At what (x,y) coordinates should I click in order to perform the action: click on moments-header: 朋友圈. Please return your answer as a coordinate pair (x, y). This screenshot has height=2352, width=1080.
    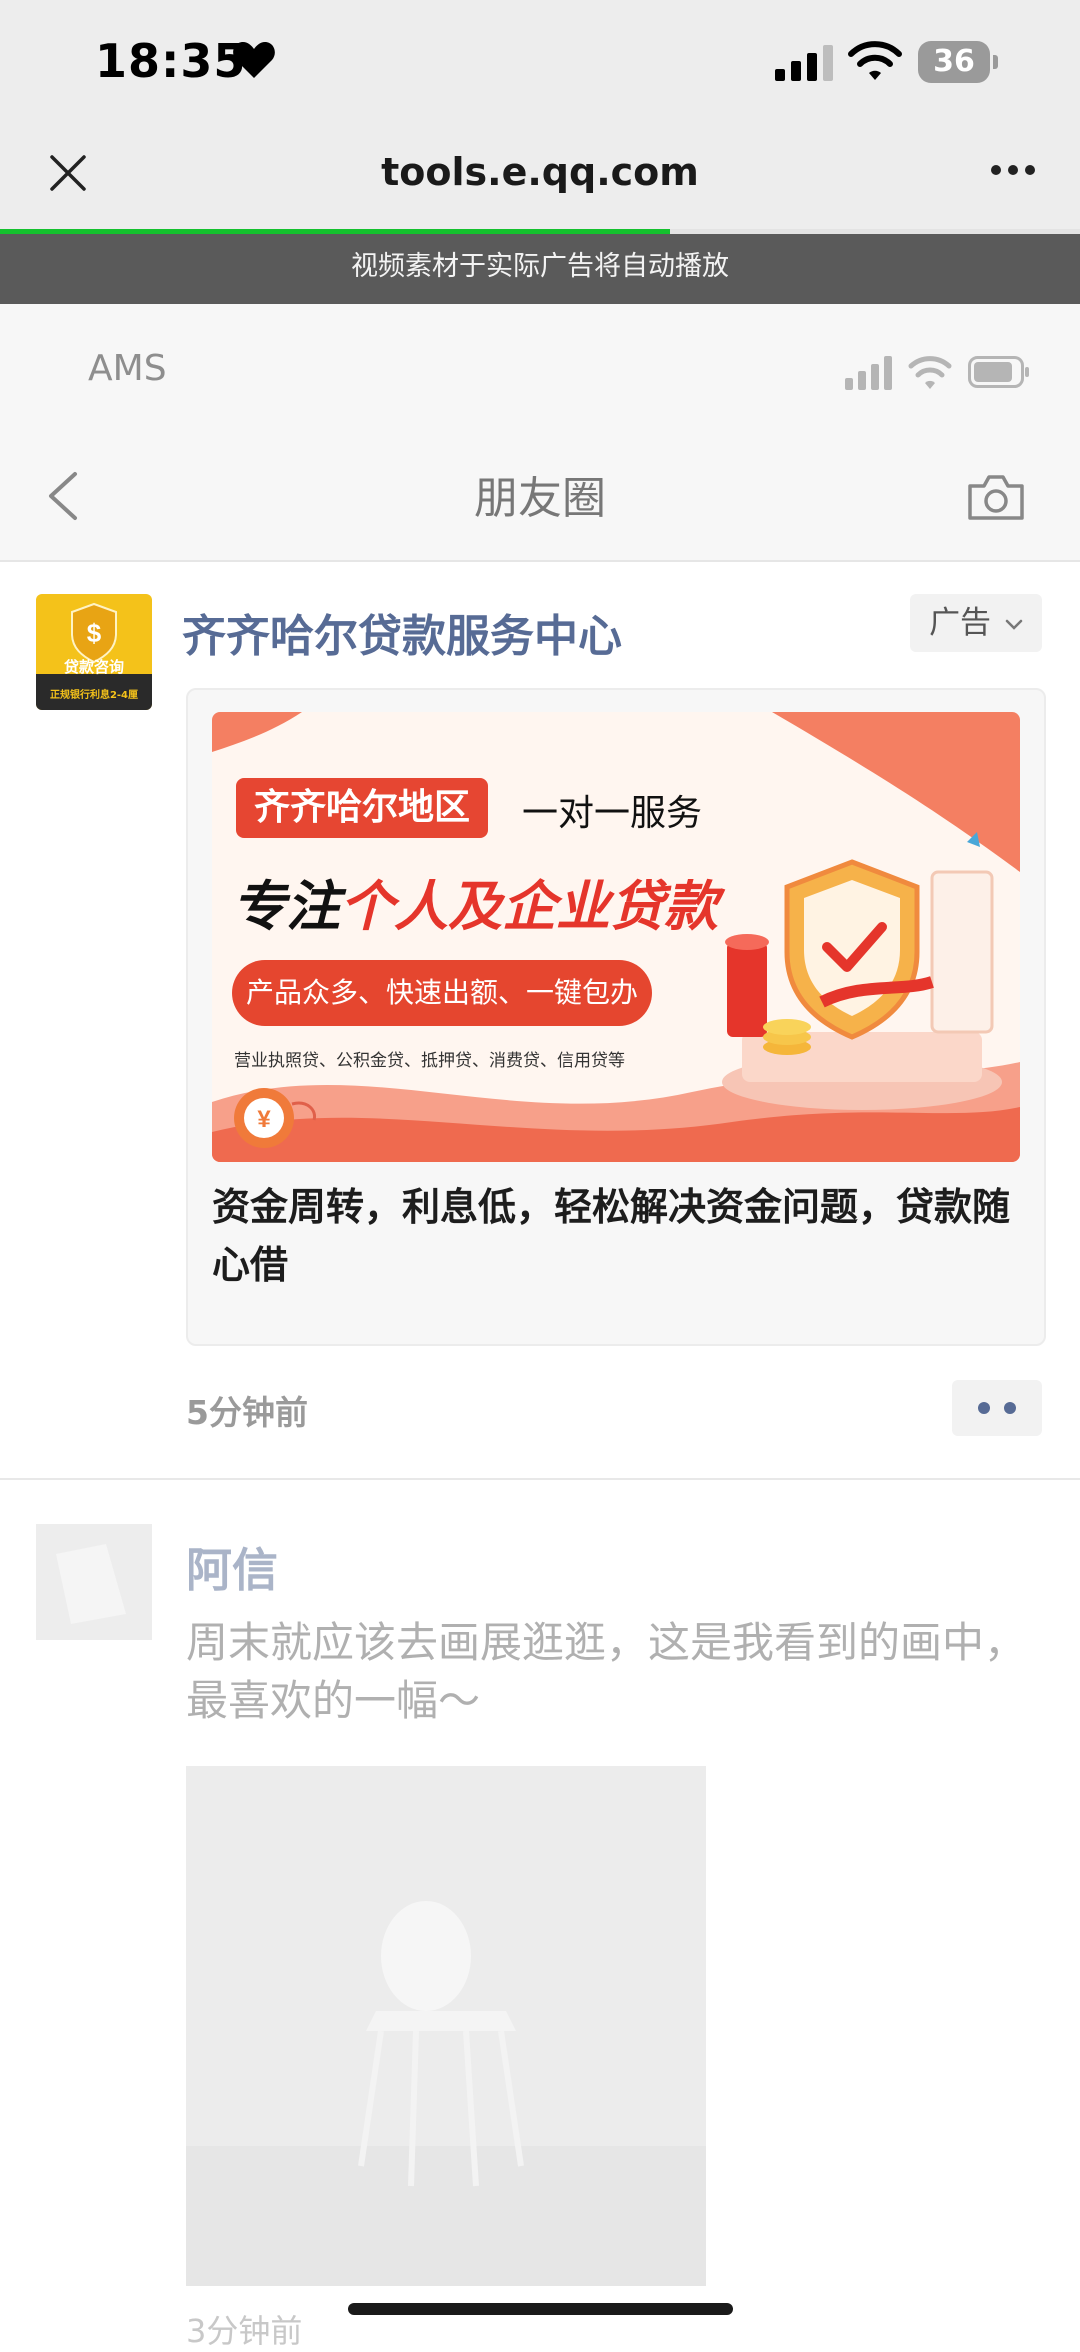
    Looking at the image, I should click on (540, 498).